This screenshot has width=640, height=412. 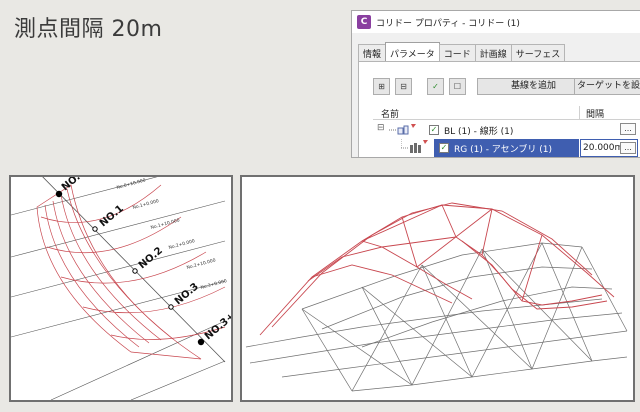 I want to click on expand-icon: ⊞, so click(x=381, y=86).